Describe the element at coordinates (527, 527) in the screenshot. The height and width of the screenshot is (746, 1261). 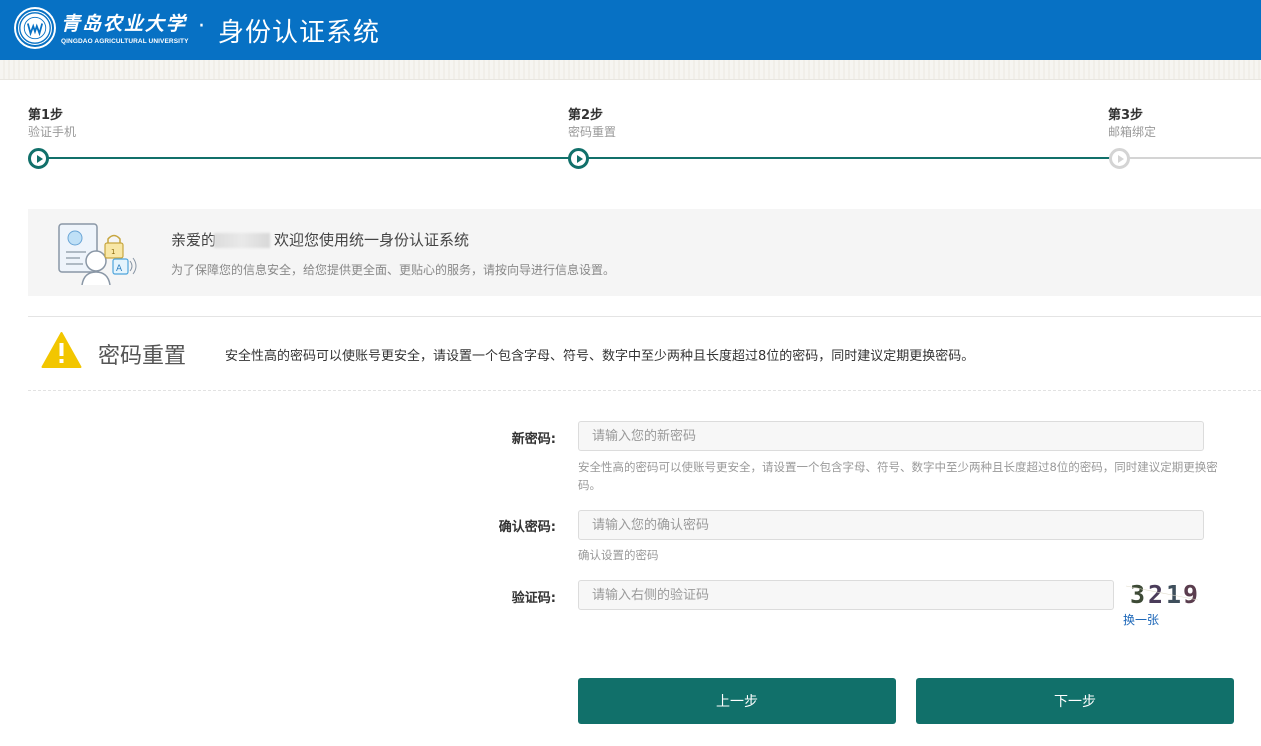
I see `confirm-password-label: 确认密码:` at that location.